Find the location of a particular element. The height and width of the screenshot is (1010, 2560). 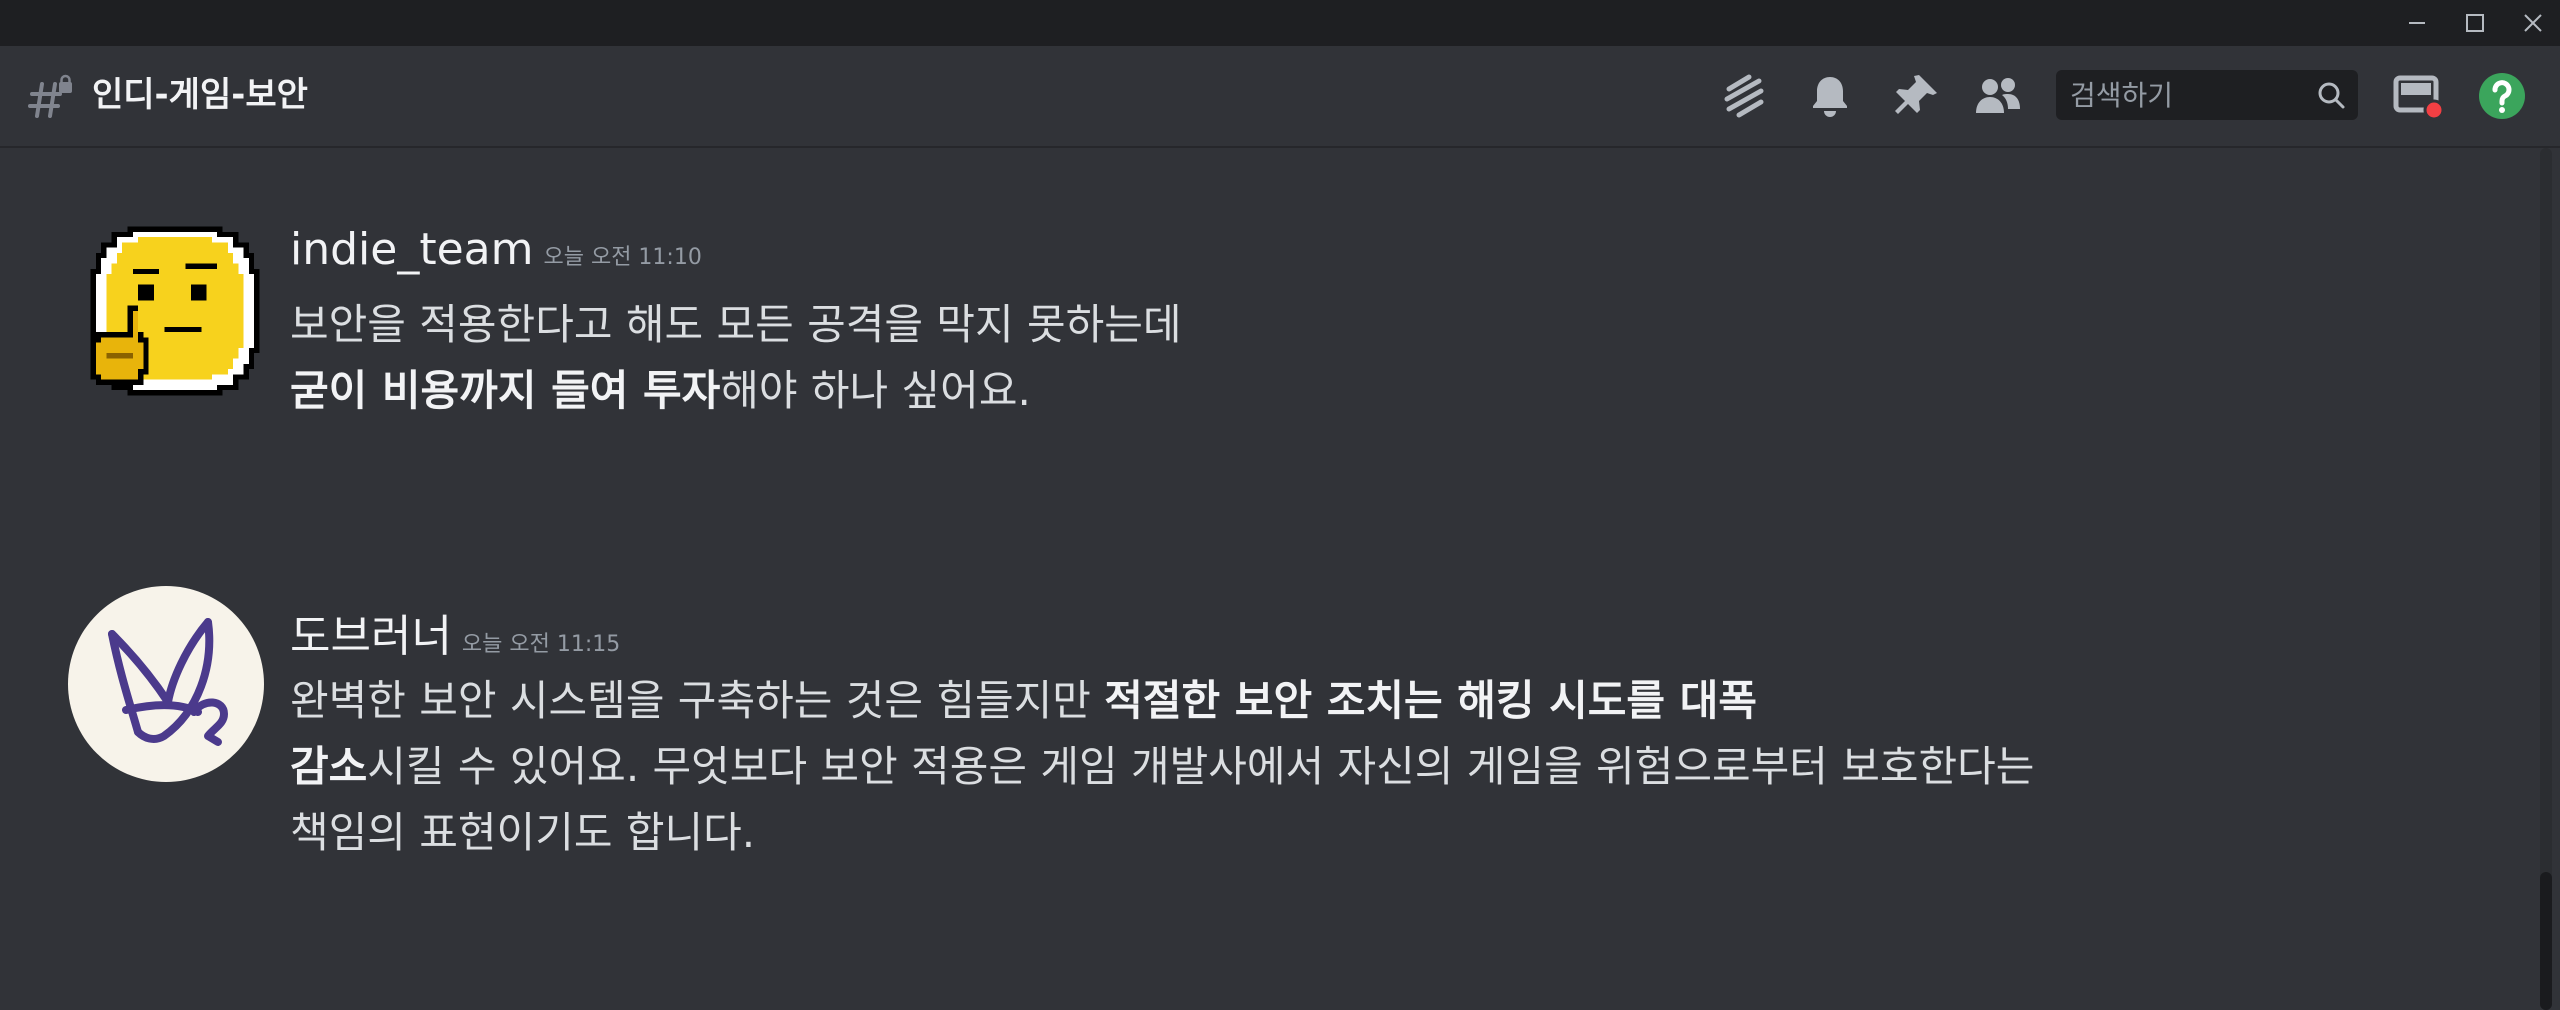

message-text: 완벽한 보안 시스템을 구축하는 것은 힘들지만 is located at coordinates (697, 700).